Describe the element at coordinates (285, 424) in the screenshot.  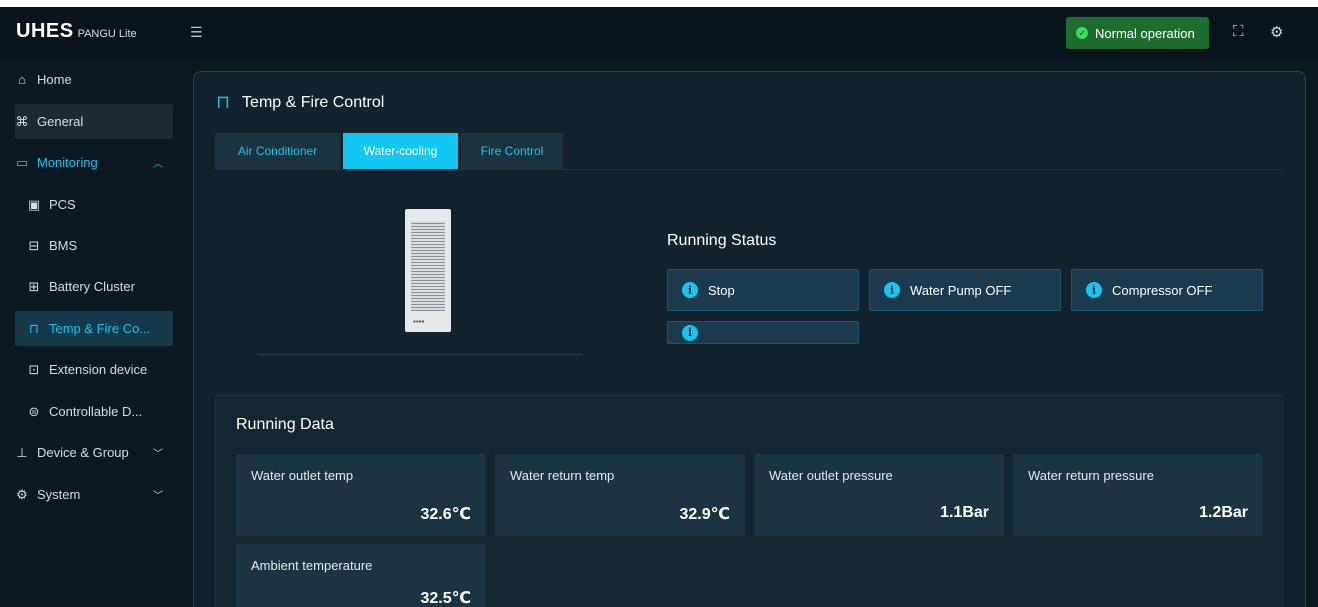
I see `running-data-title: Running Data` at that location.